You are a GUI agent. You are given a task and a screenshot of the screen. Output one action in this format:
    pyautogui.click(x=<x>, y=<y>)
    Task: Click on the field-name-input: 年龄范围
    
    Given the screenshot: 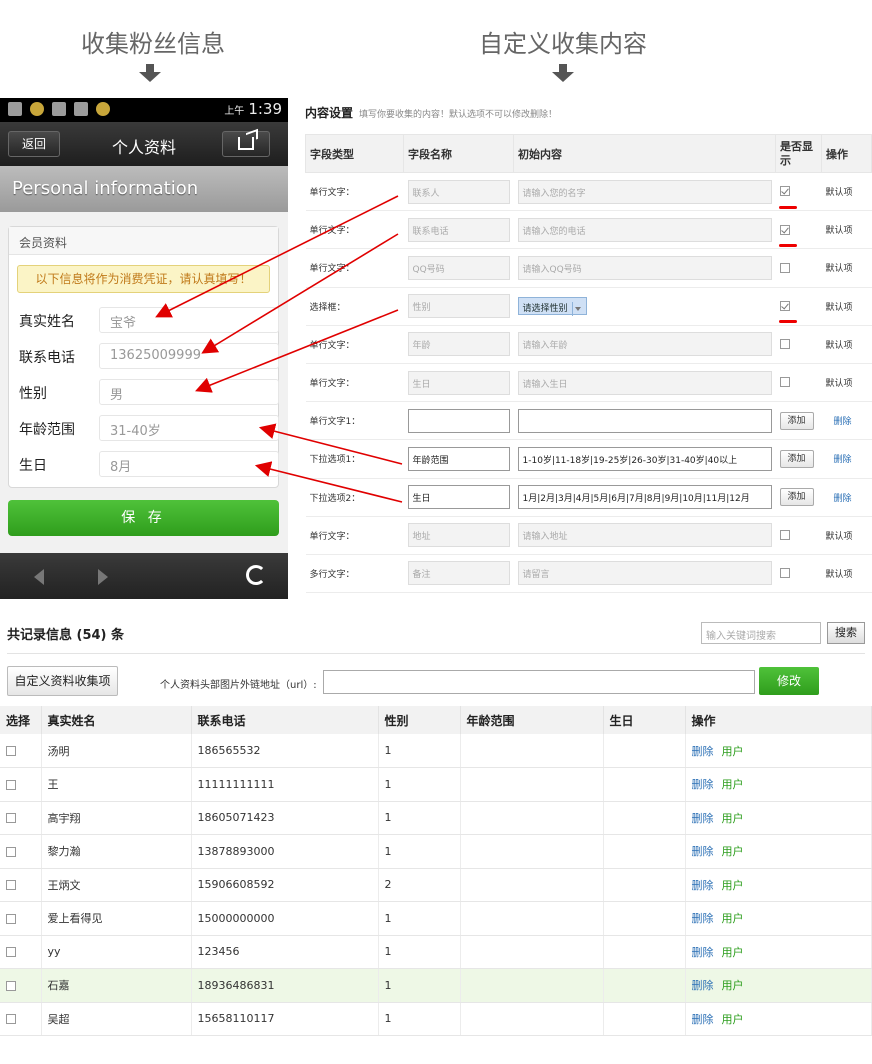 What is the action you would take?
    pyautogui.click(x=458, y=458)
    